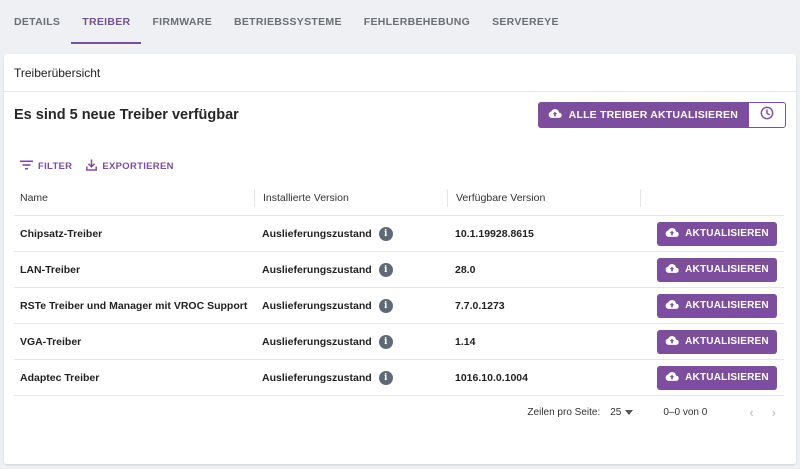  I want to click on tab-details: DETAILS, so click(37, 22).